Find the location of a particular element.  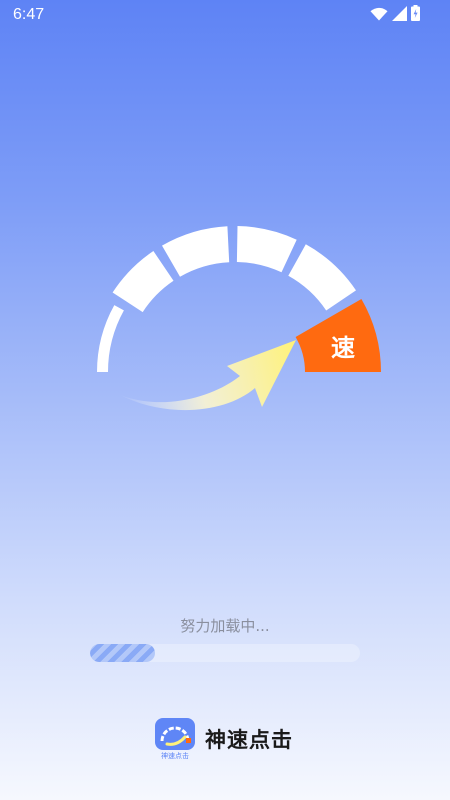

app-logo-icon: 神速点击 is located at coordinates (175, 739).